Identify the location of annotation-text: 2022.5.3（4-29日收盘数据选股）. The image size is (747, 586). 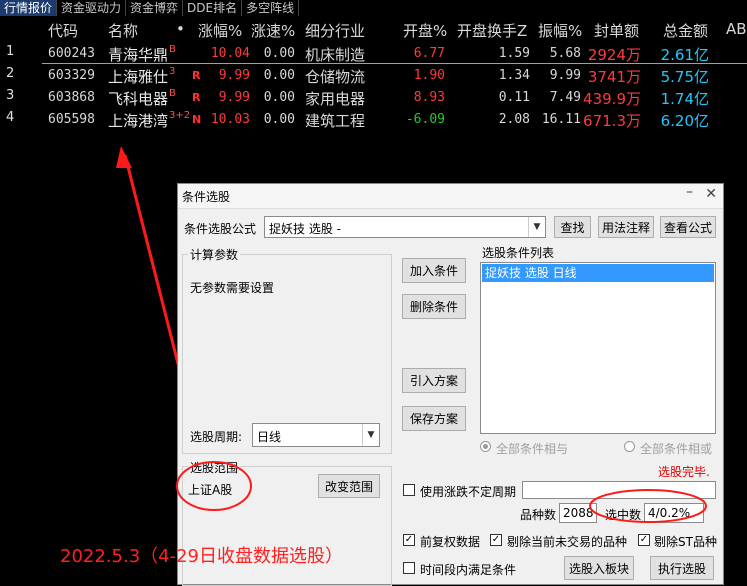
(202, 556).